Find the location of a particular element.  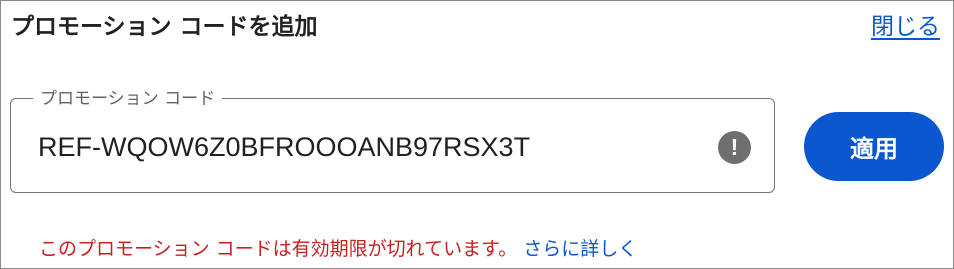

panel-header: プロモーション コードを追加 閉じる is located at coordinates (477, 23).